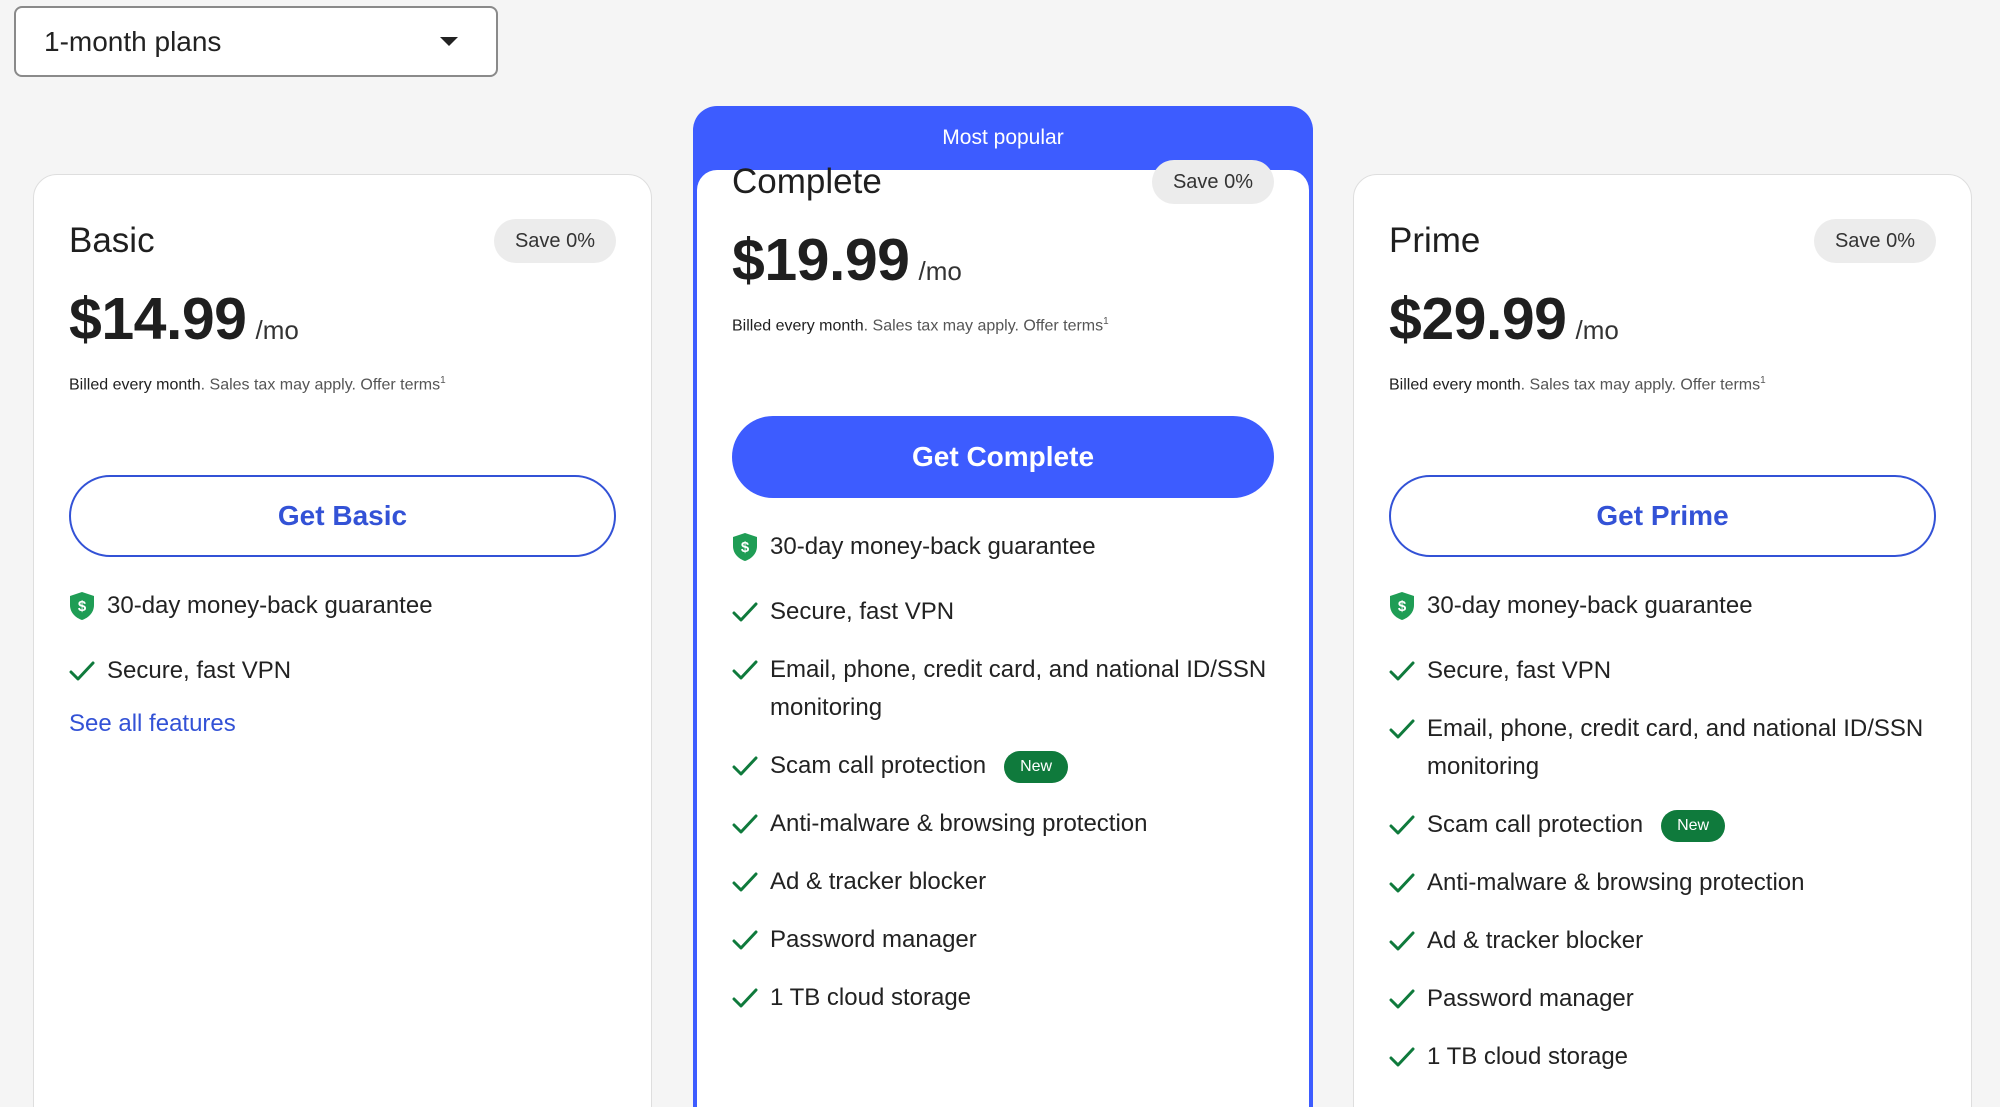  I want to click on price-row: $29.99 /mo, so click(1504, 319).